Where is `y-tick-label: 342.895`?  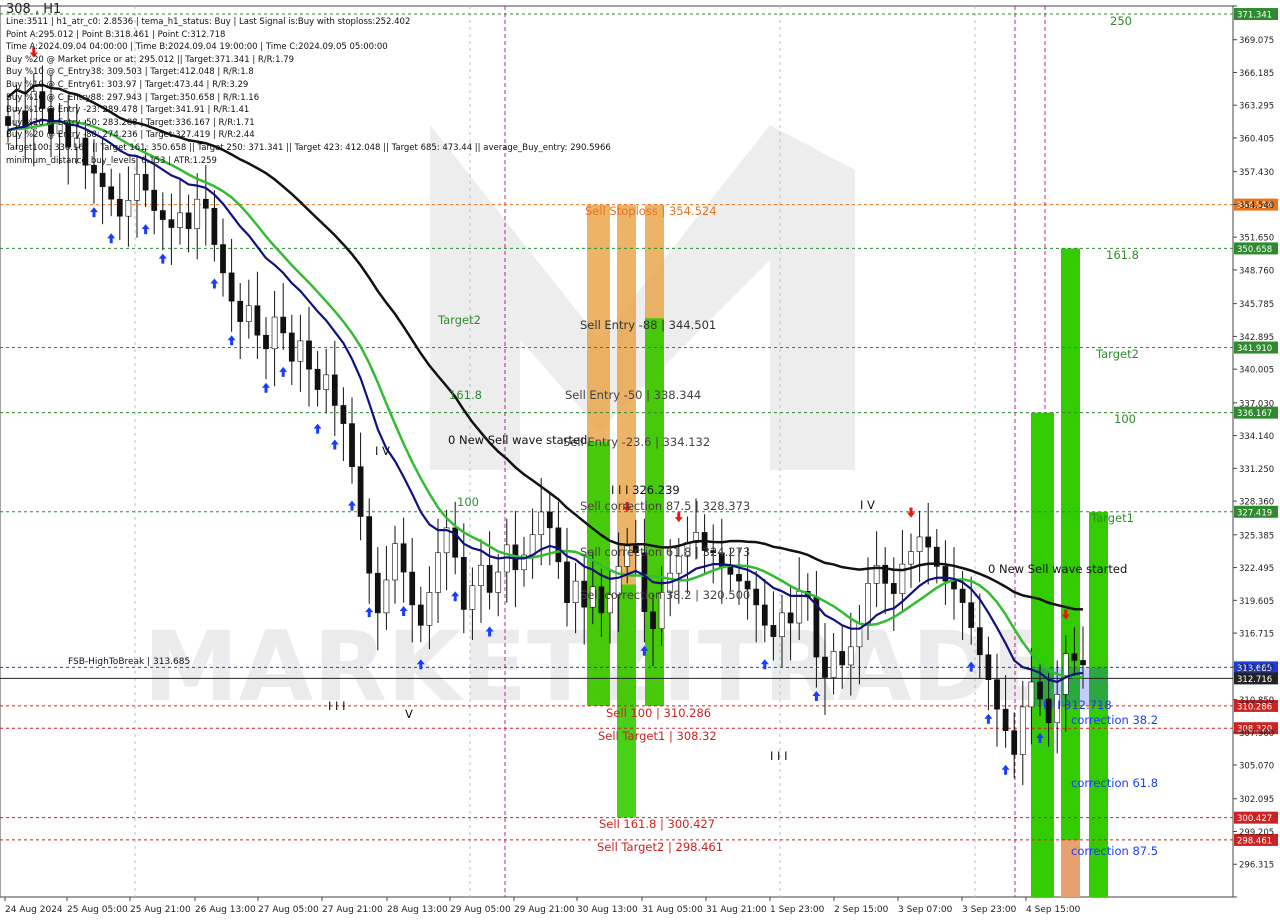
y-tick-label: 342.895 is located at coordinates (1256, 338).